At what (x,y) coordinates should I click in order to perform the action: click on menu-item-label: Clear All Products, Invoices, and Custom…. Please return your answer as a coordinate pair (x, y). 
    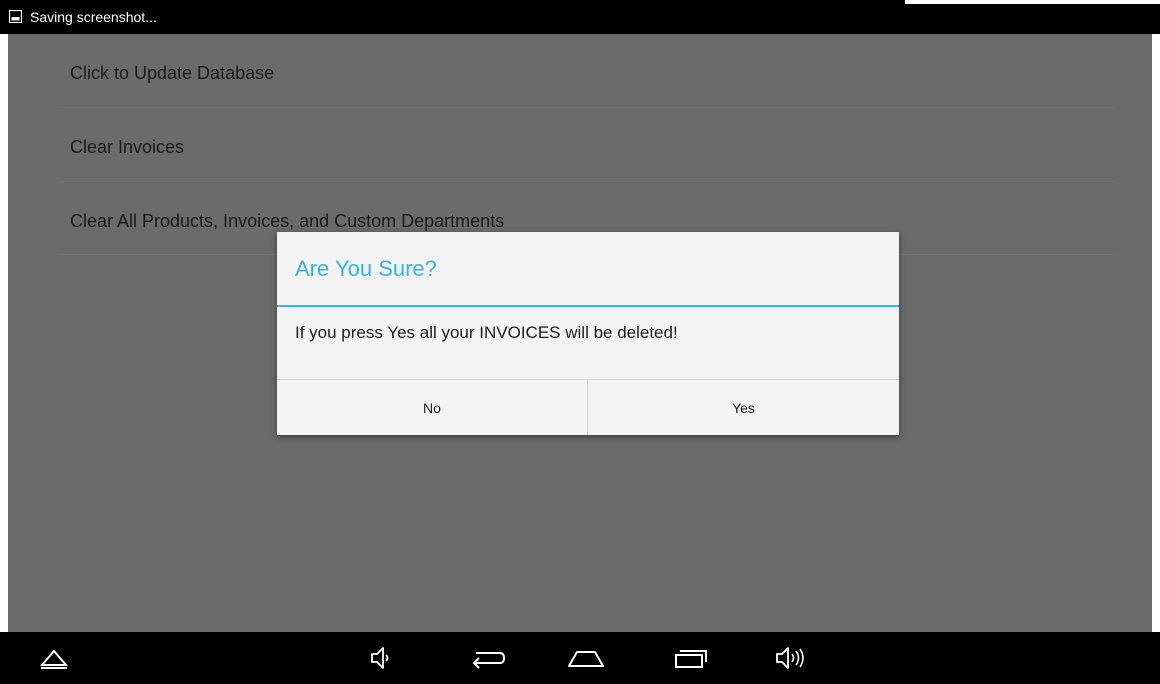
    Looking at the image, I should click on (287, 221).